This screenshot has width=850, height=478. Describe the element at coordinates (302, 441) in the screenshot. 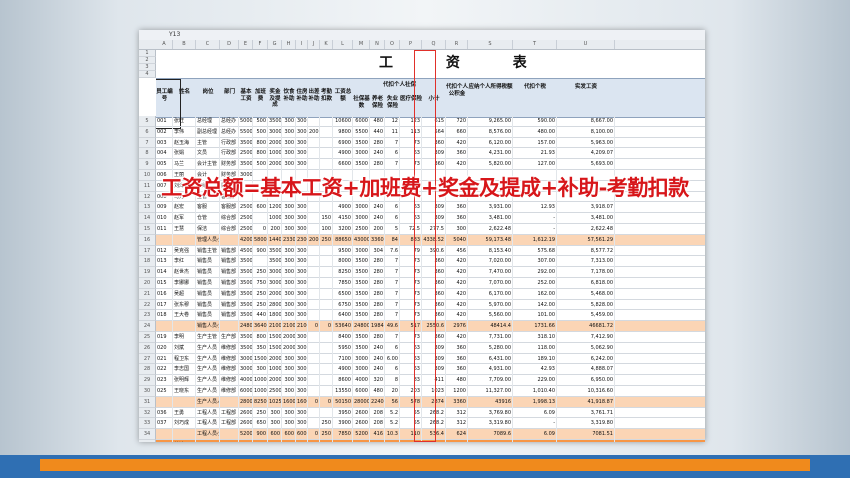

I see `table-cell: 7600` at that location.